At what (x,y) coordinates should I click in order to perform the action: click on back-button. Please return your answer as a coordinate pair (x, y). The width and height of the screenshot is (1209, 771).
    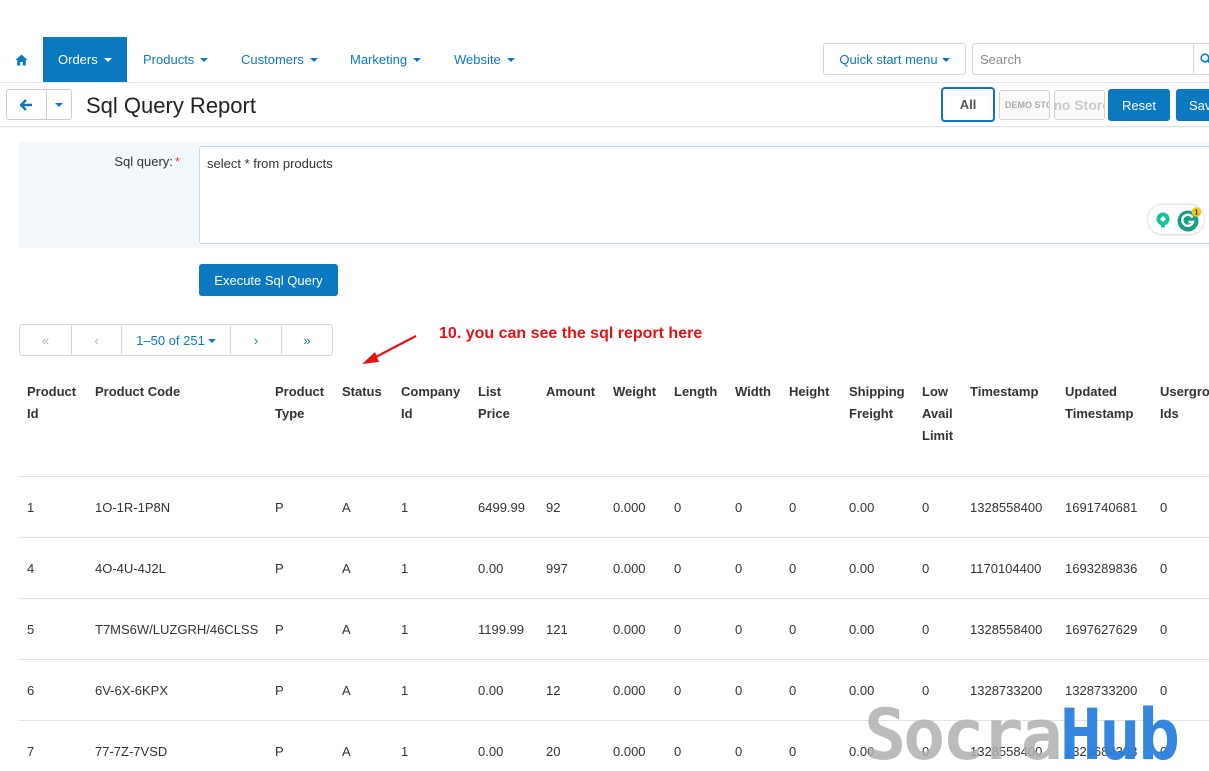
    Looking at the image, I should click on (27, 104).